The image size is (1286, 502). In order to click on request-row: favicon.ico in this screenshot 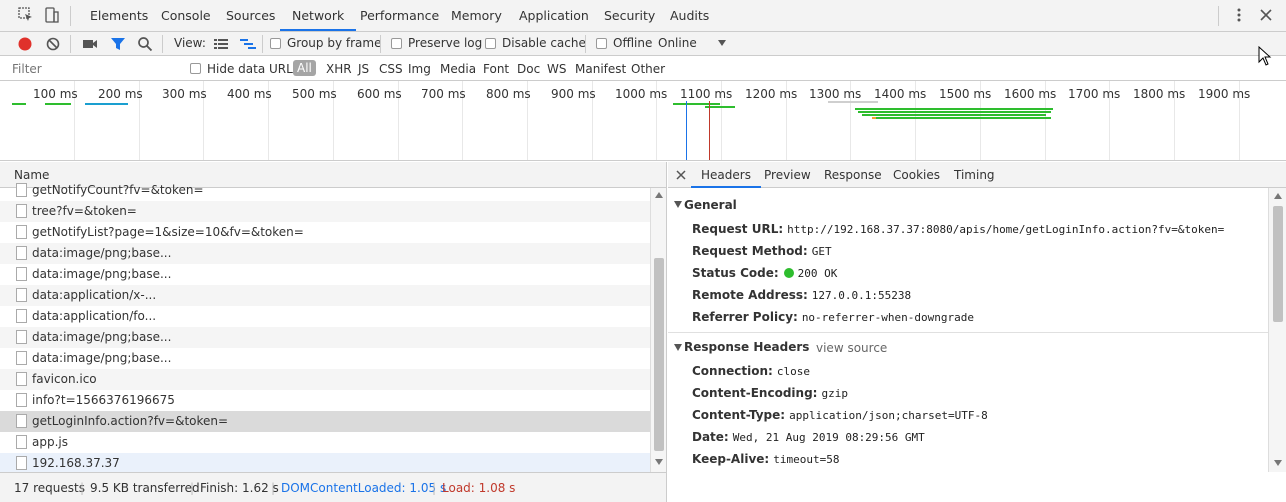, I will do `click(325, 379)`.